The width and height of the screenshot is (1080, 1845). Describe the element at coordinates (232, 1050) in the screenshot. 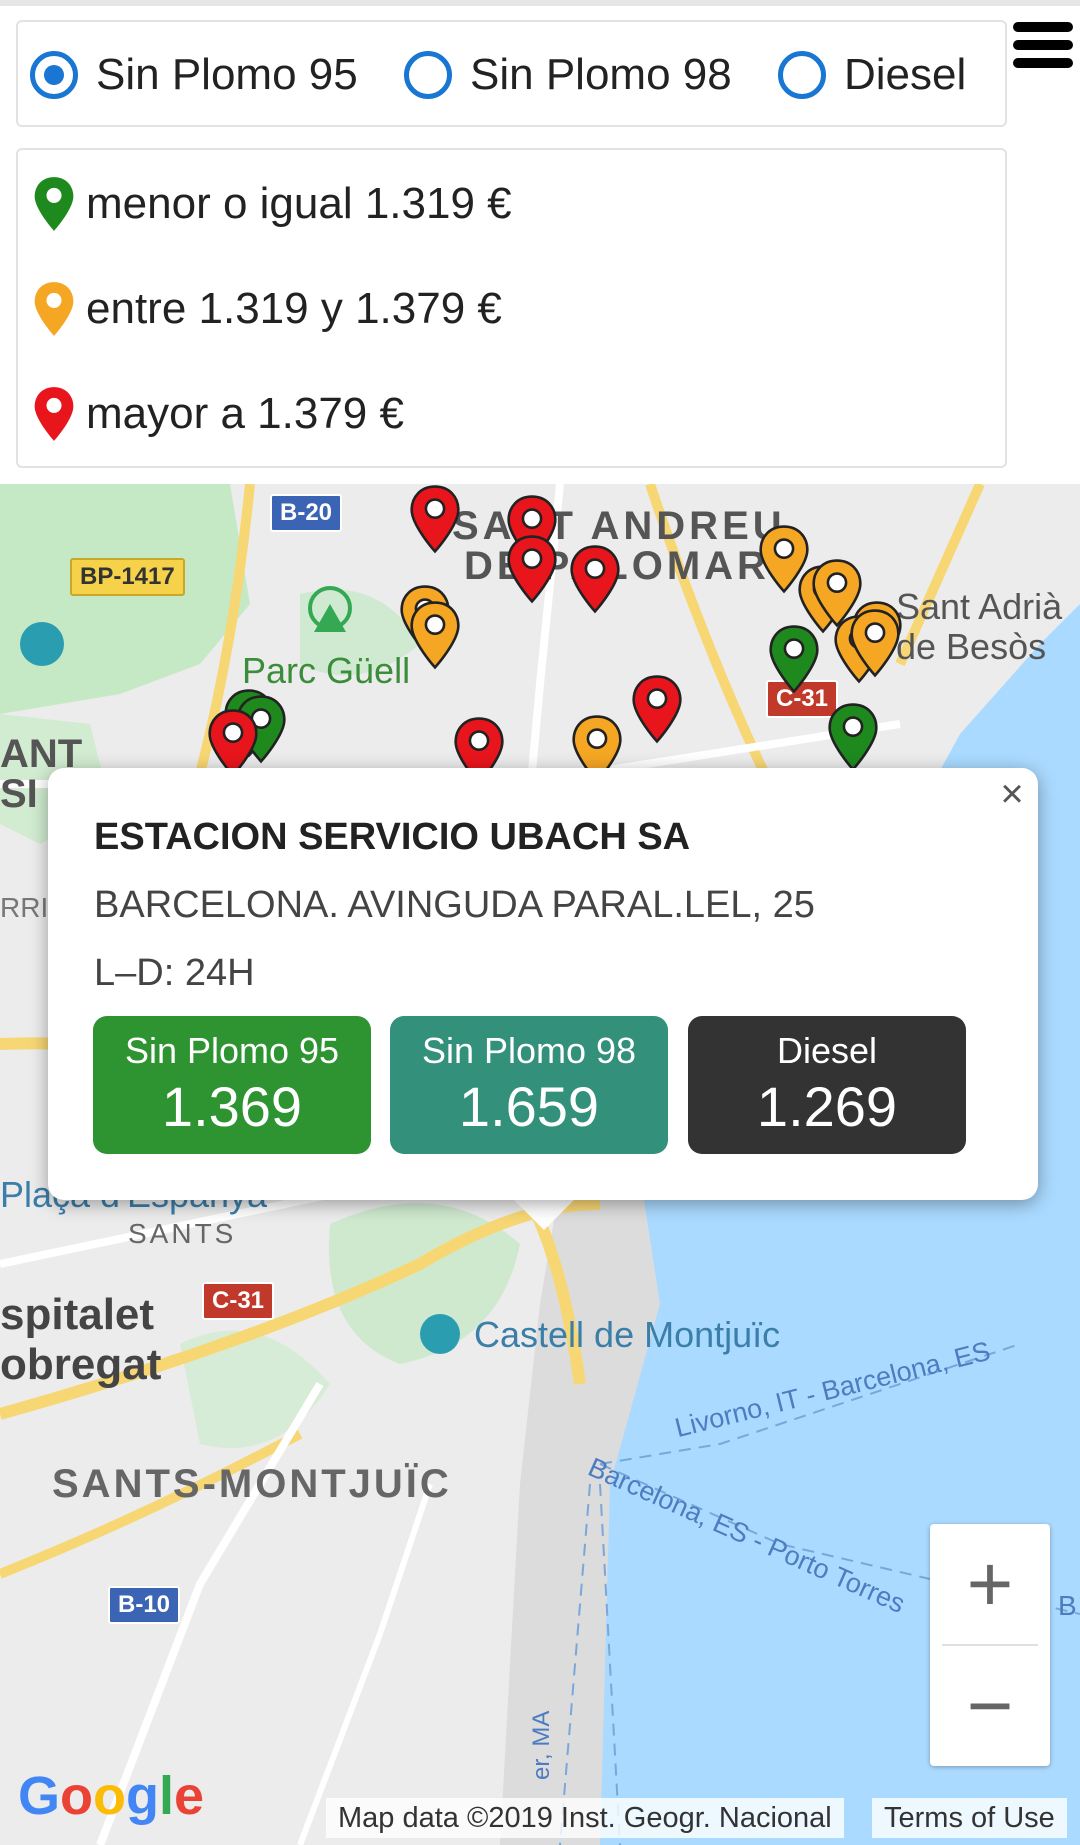

I see `price-name: Sin Plomo 95` at that location.